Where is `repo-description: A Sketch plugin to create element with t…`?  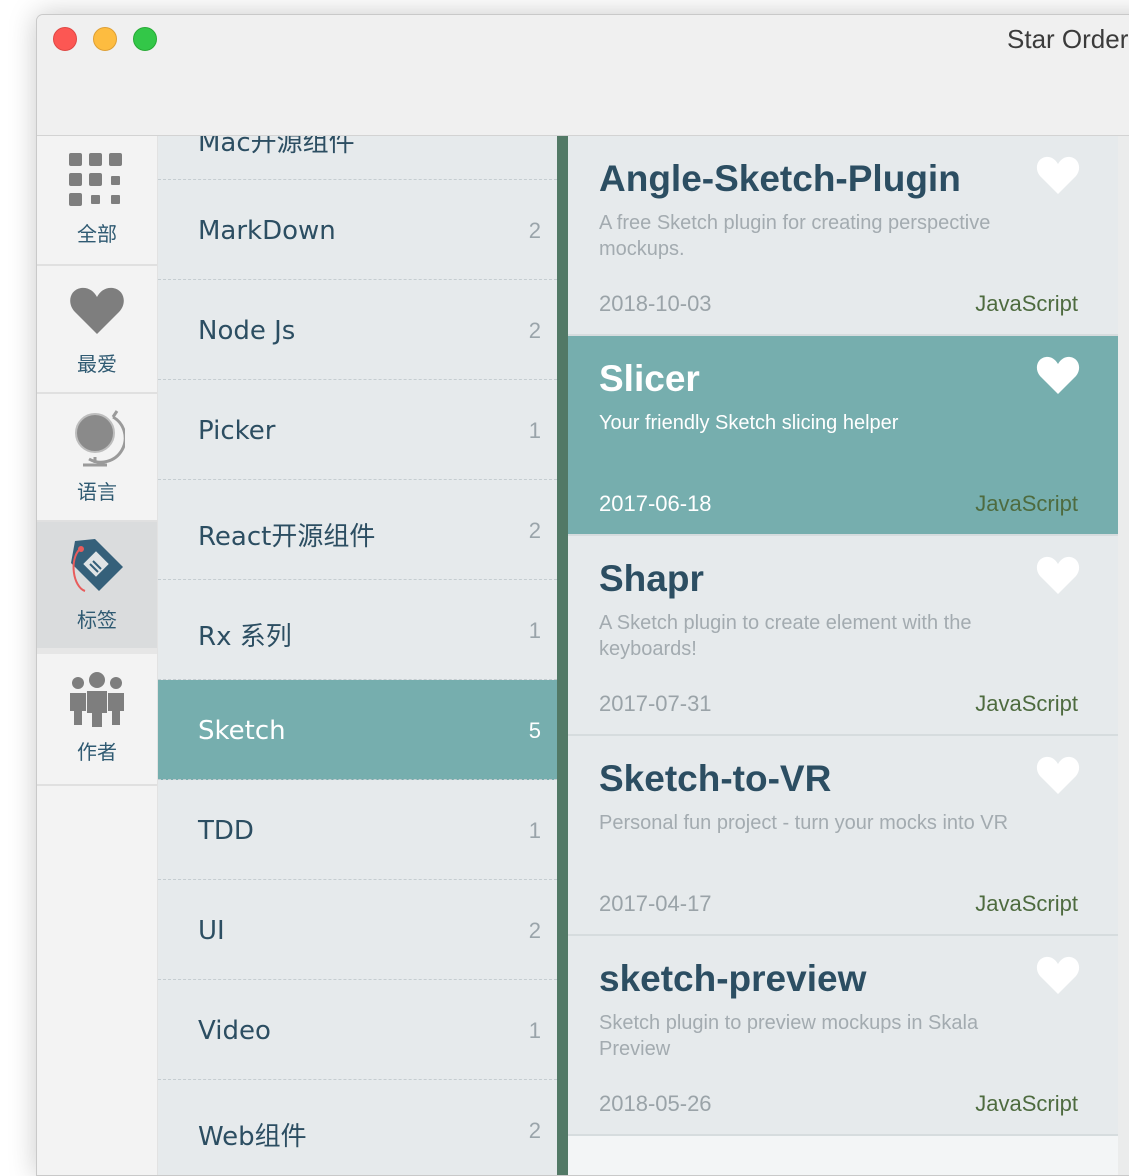 repo-description: A Sketch plugin to create element with t… is located at coordinates (785, 636).